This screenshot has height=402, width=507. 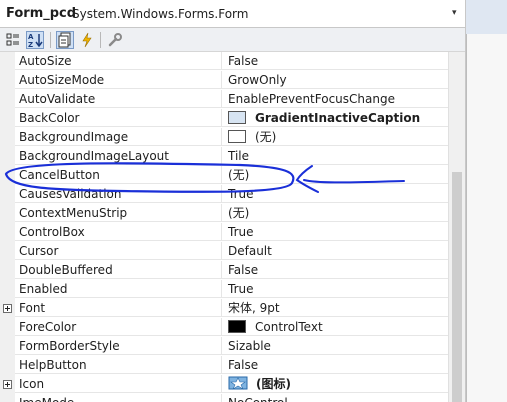 What do you see at coordinates (118, 308) in the screenshot?
I see `property-name: Font` at bounding box center [118, 308].